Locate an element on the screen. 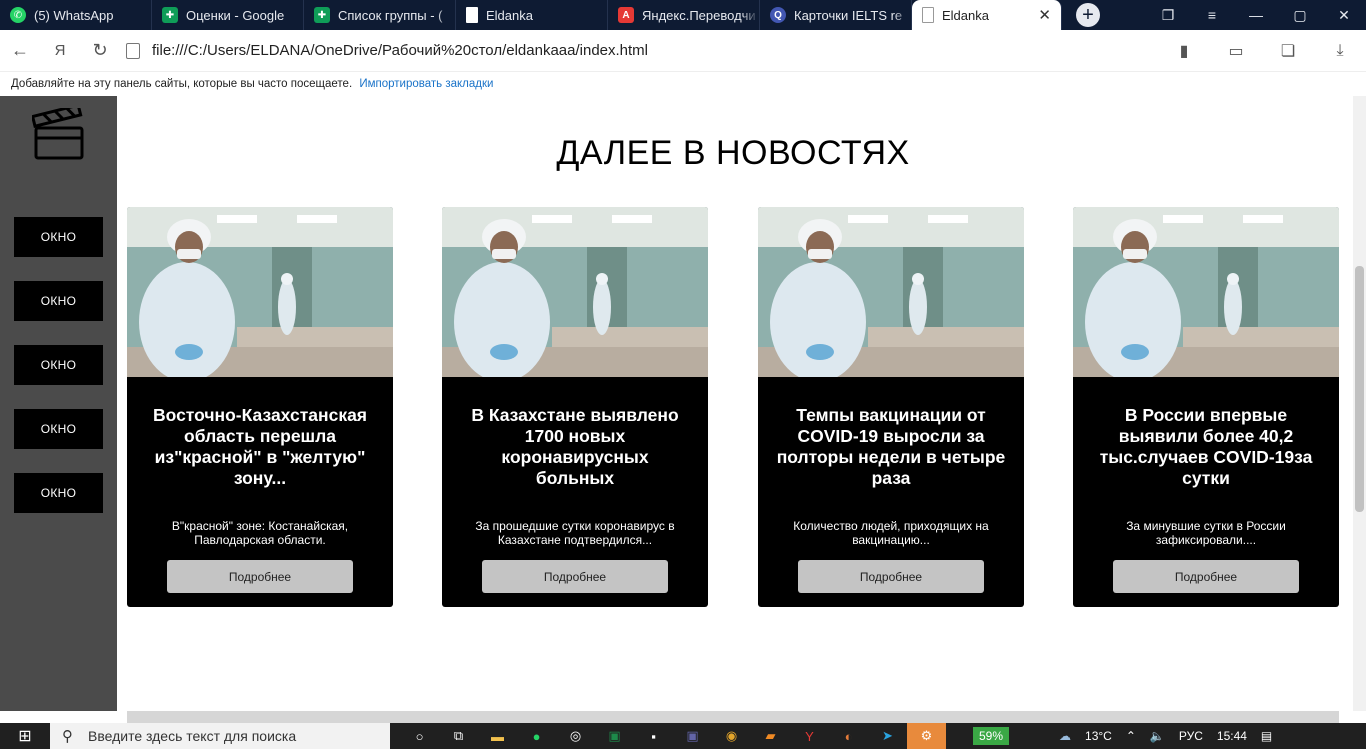  settings-icon: ⚙ is located at coordinates (926, 736).